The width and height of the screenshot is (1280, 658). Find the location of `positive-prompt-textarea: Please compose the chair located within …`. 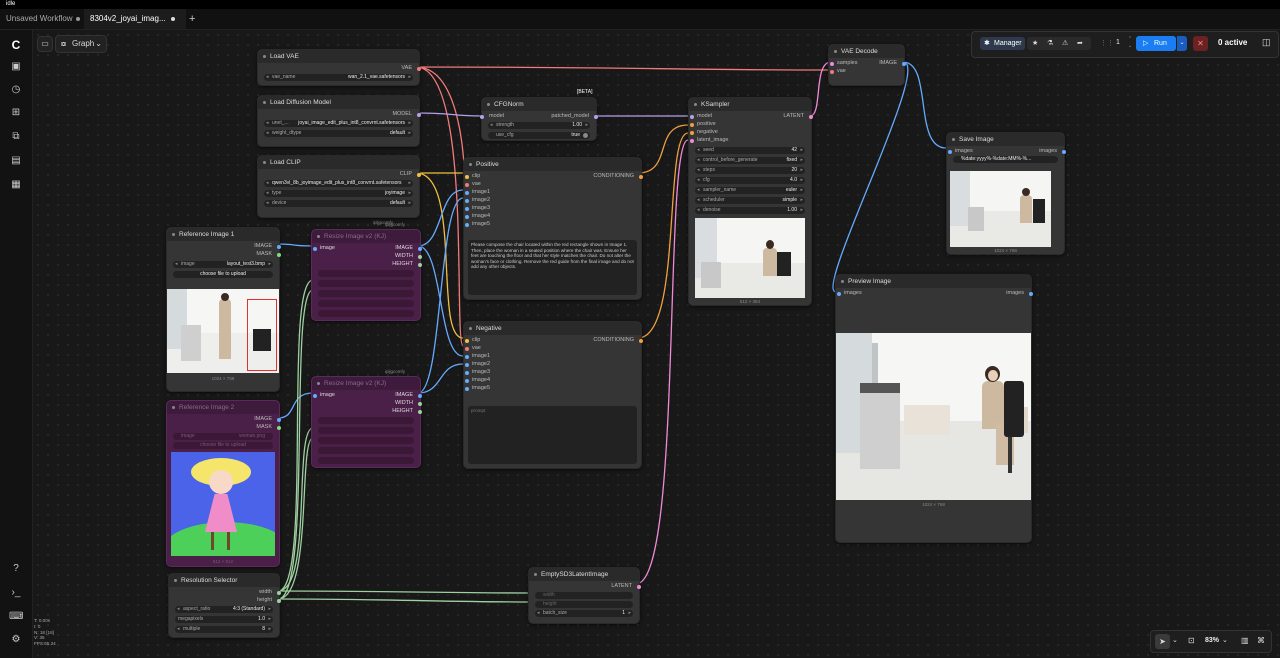

positive-prompt-textarea: Please compose the chair located within … is located at coordinates (552, 267).